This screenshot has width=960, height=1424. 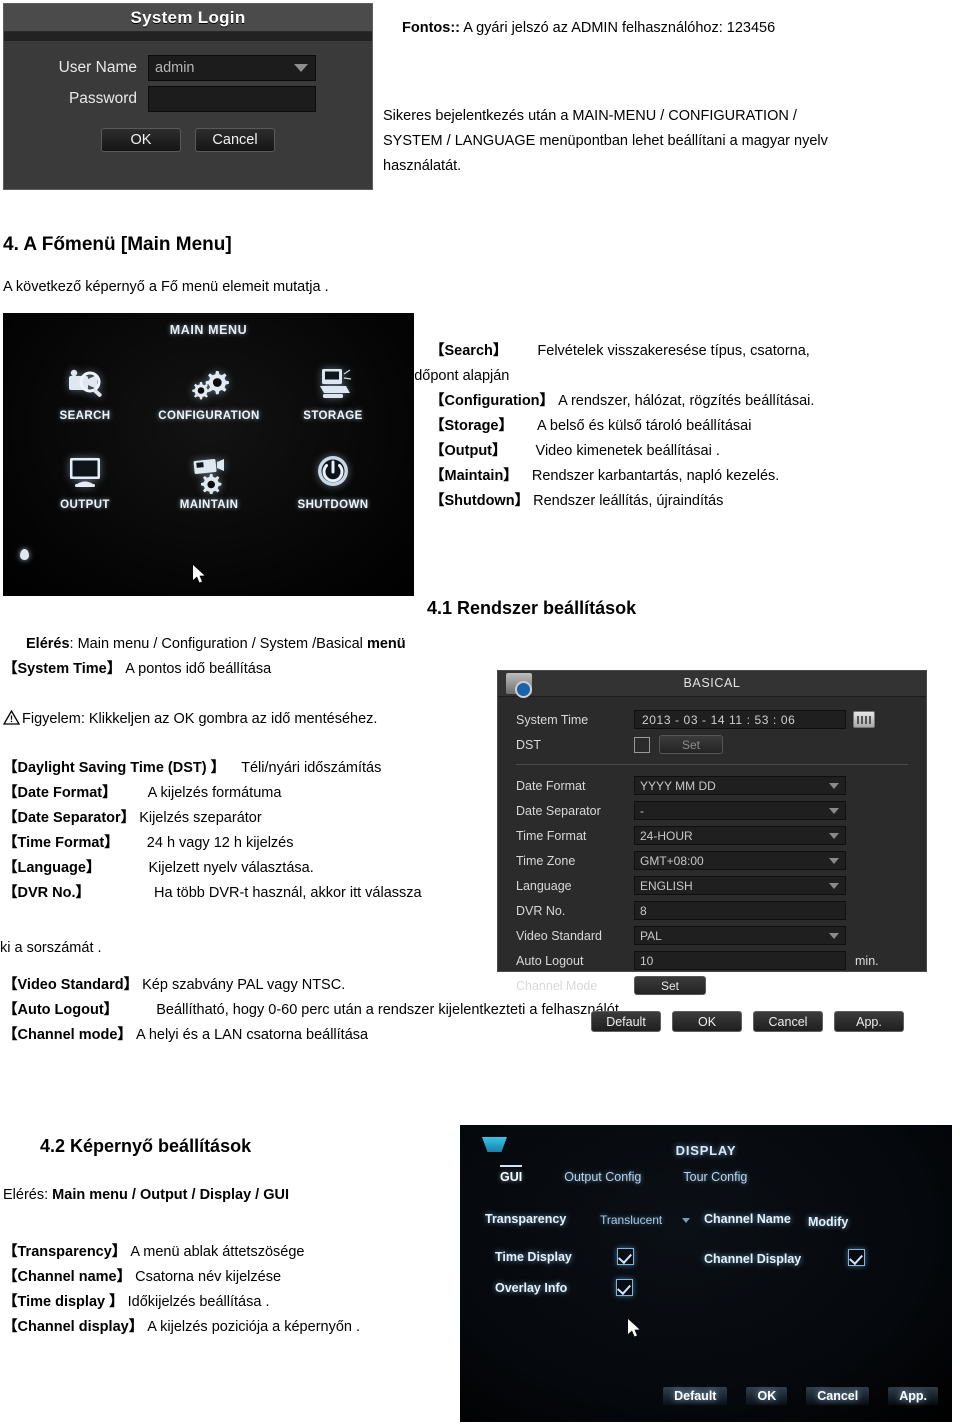 What do you see at coordinates (85, 392) in the screenshot?
I see `main-menu-item-search: SEARCH` at bounding box center [85, 392].